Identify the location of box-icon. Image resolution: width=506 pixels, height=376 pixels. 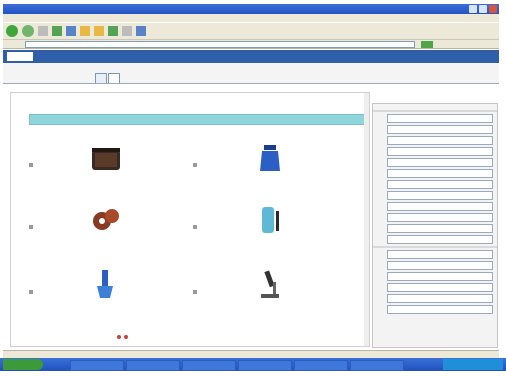
(106, 158).